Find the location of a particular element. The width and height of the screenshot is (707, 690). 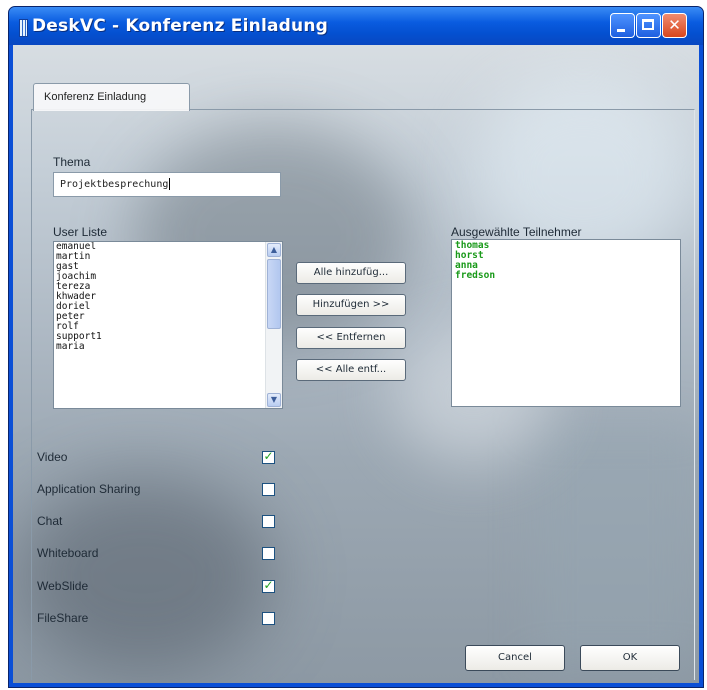

user-list-item: support1 is located at coordinates (160, 337).